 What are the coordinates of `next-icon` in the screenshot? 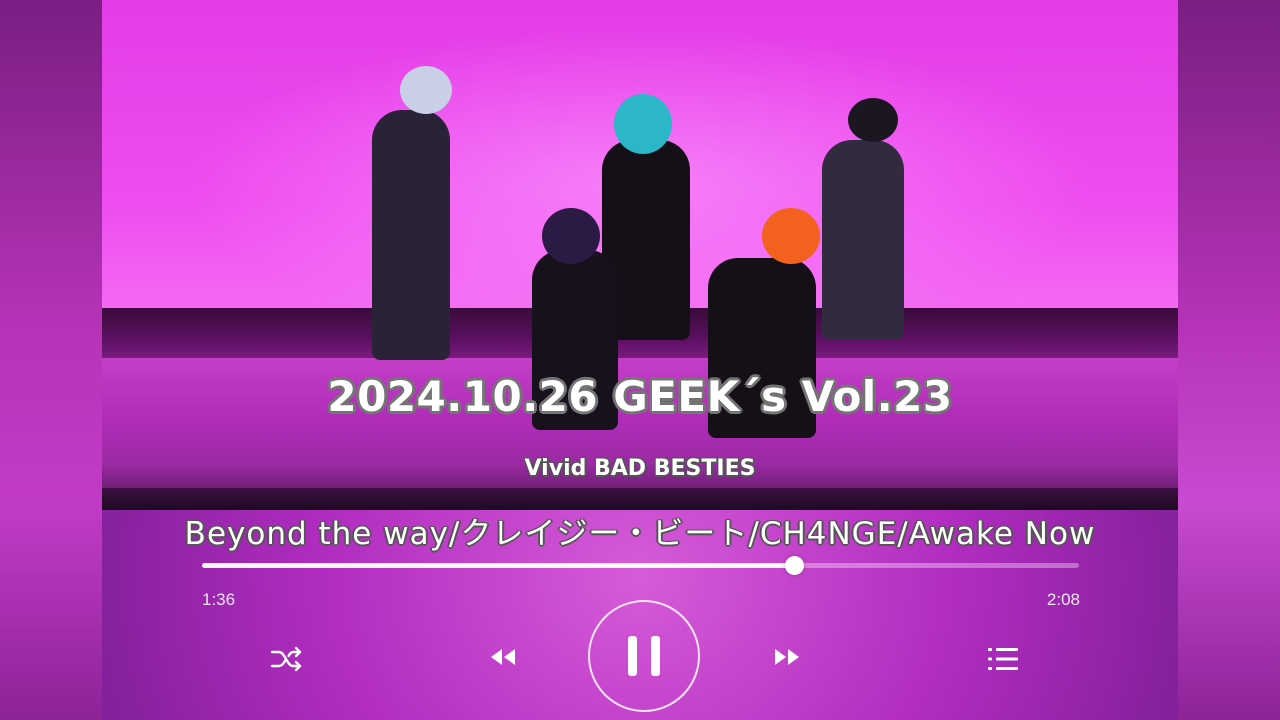 It's located at (787, 657).